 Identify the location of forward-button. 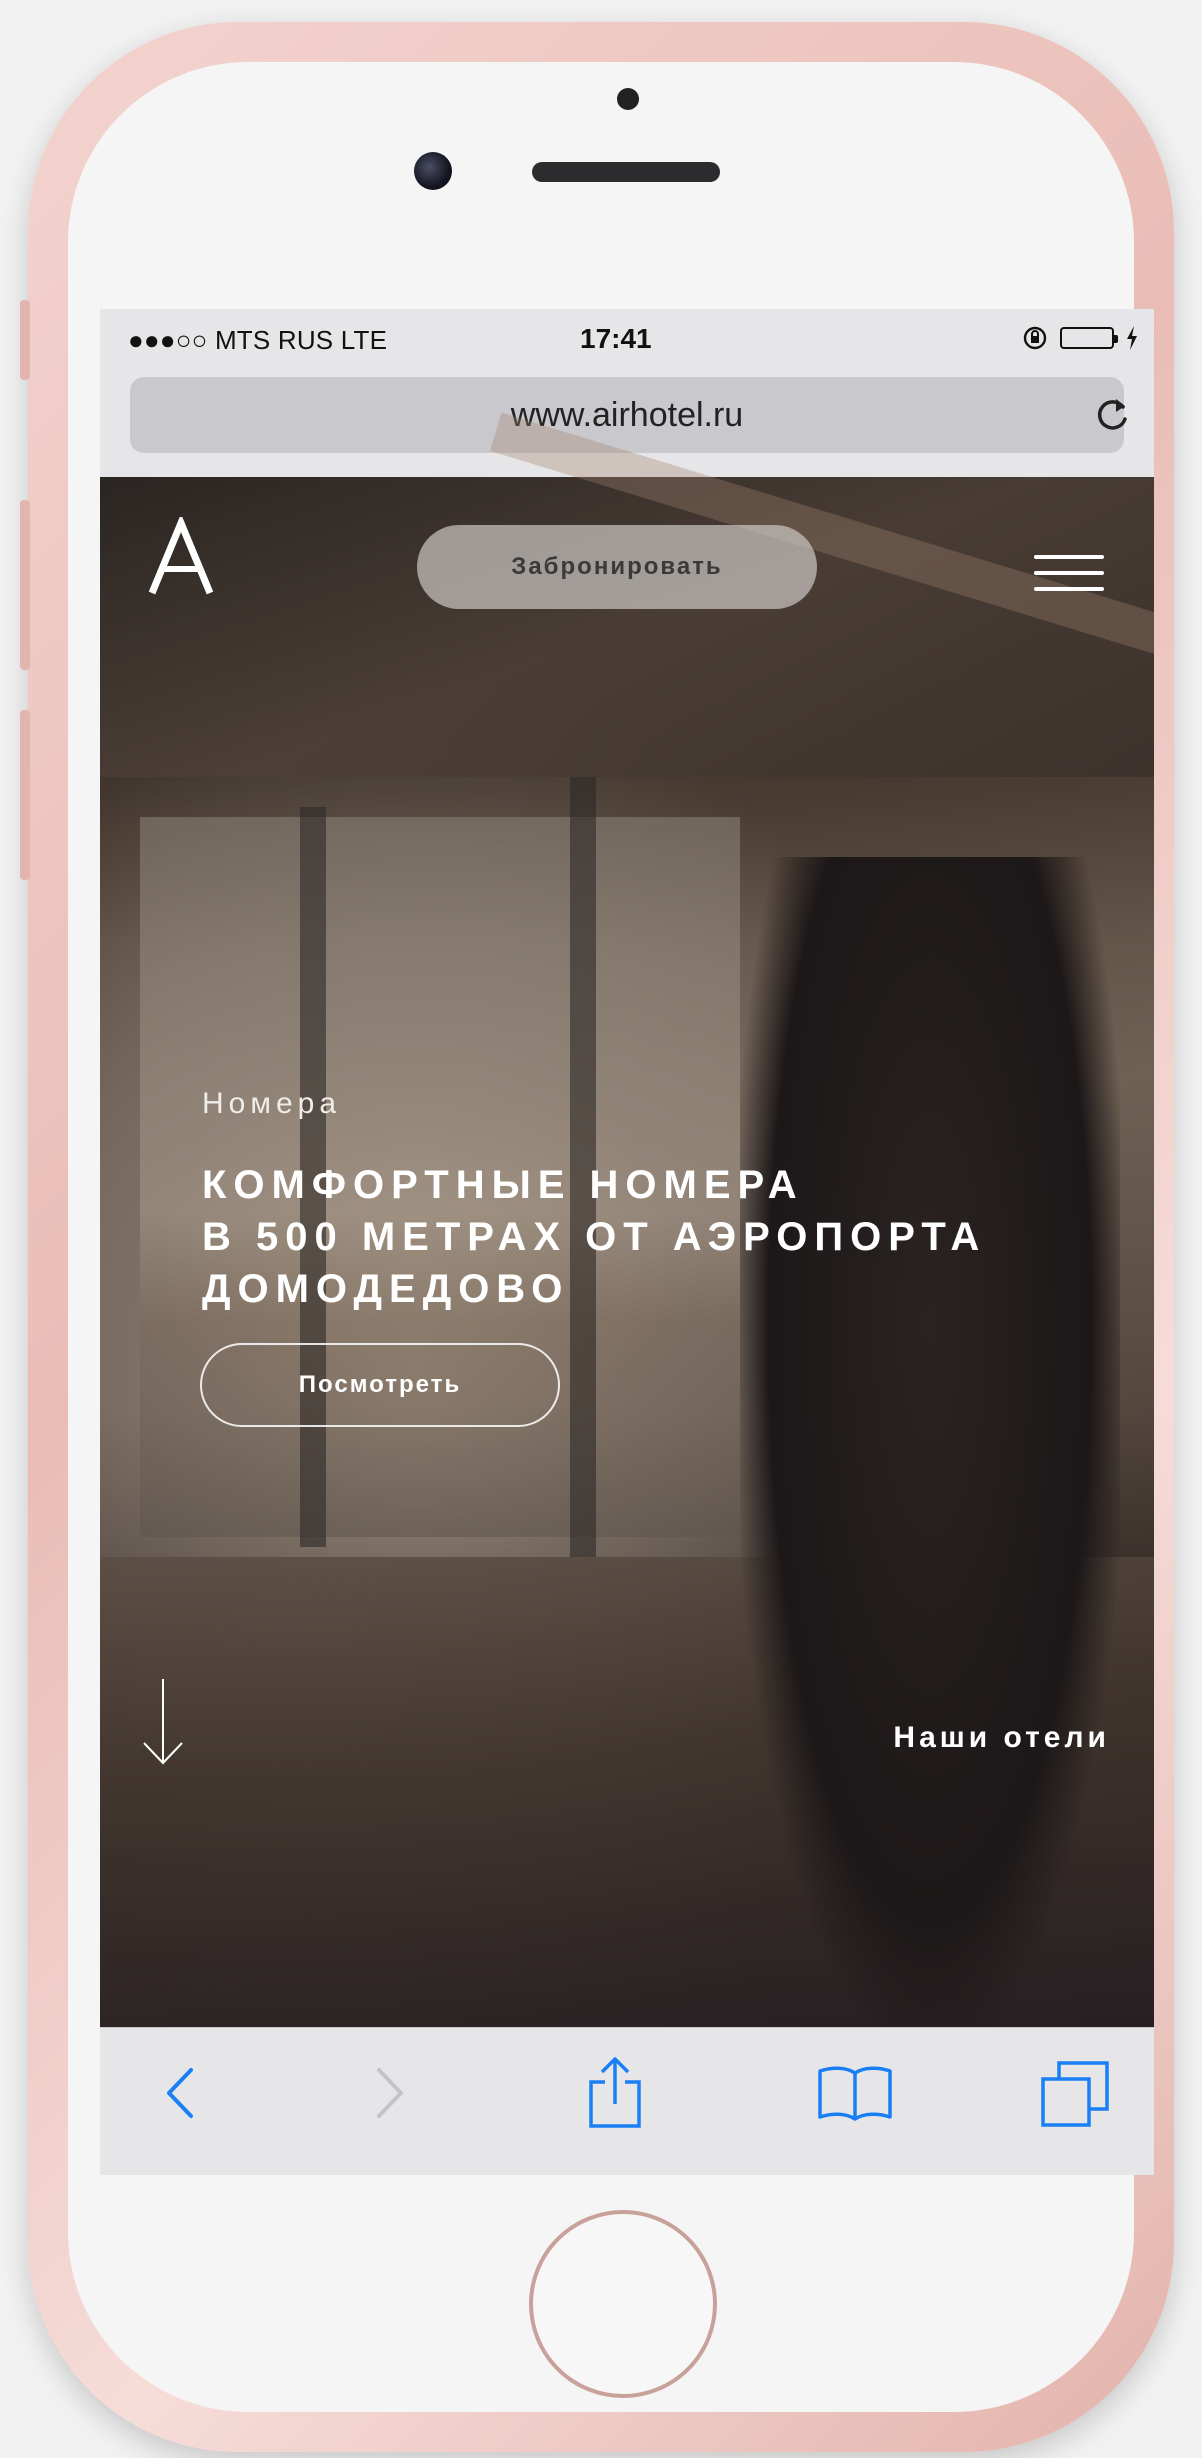
(390, 2093).